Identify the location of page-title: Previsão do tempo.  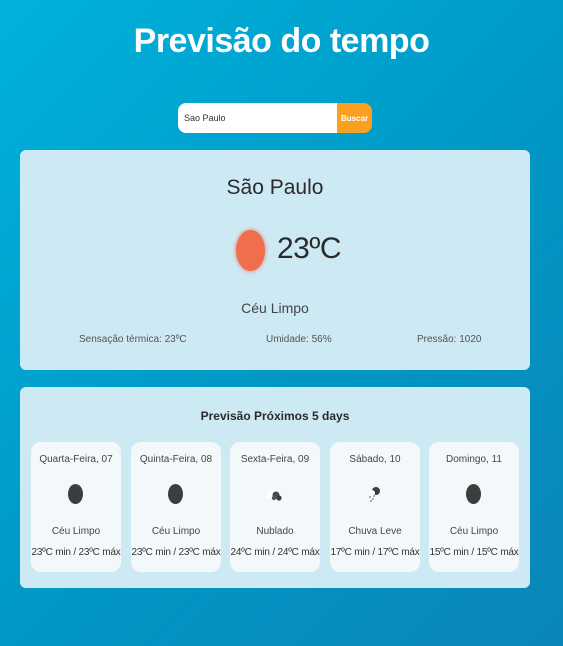
(281, 41).